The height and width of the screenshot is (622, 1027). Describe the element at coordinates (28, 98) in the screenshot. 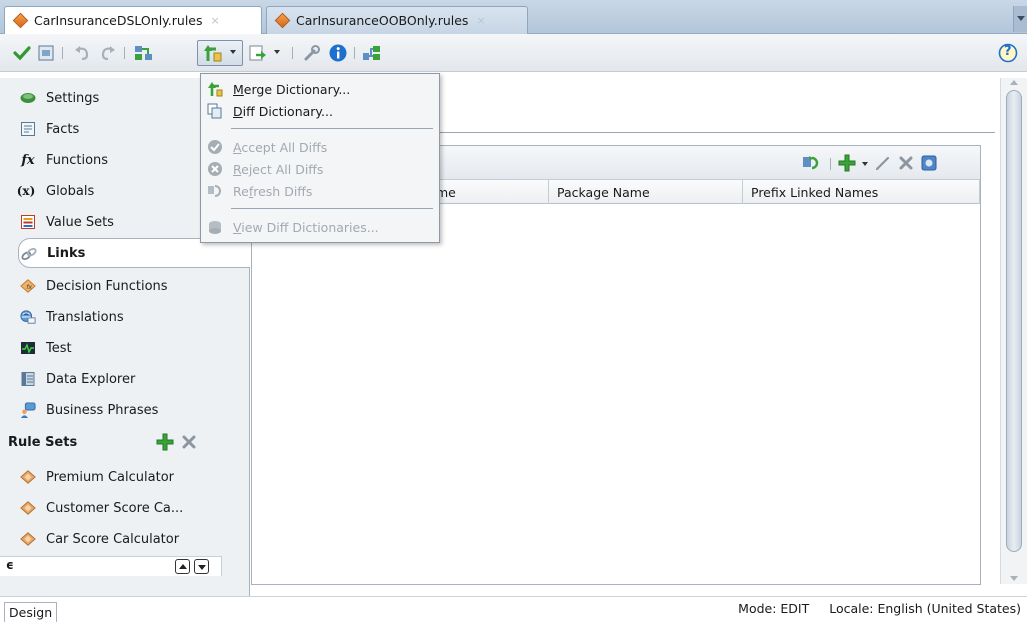

I see `settings-icon` at that location.